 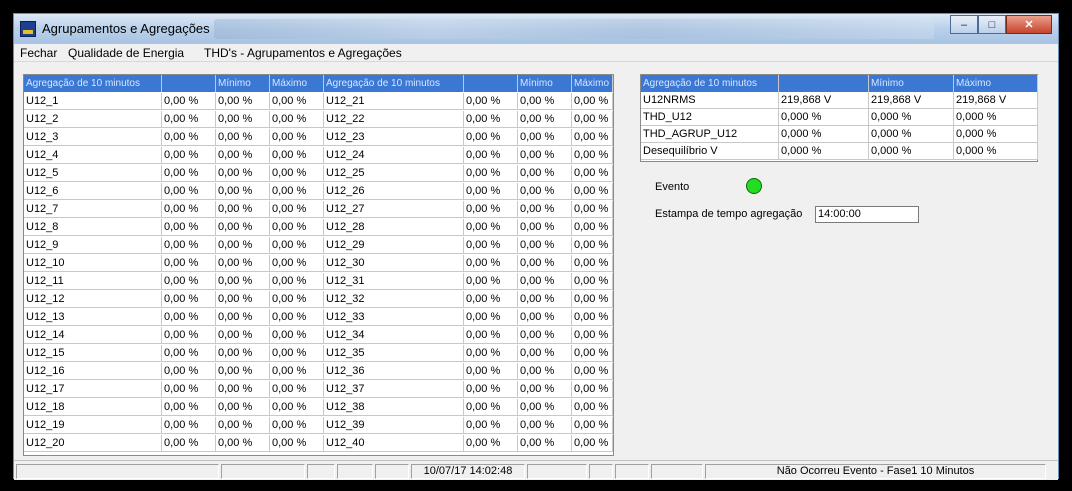 What do you see at coordinates (839, 83) in the screenshot?
I see `table-header-row: Agregação de 10 minutos Mínimo Máximo` at bounding box center [839, 83].